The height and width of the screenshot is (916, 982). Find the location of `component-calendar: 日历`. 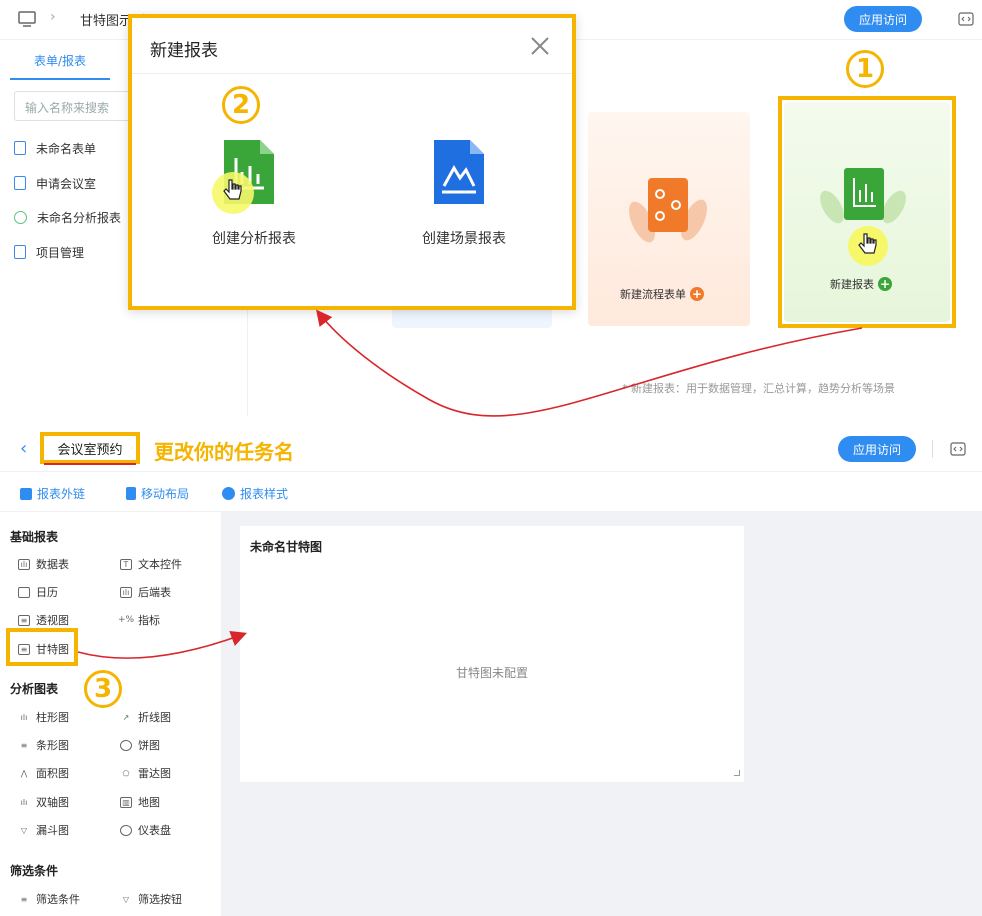

component-calendar: 日历 is located at coordinates (38, 592).